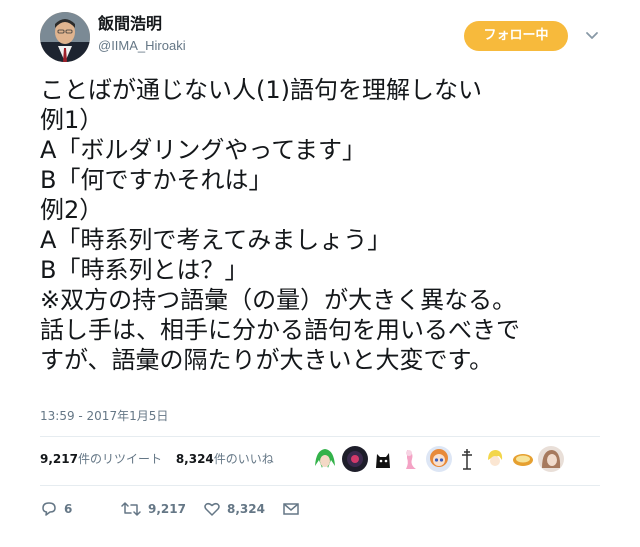 Image resolution: width=640 pixels, height=547 pixels. Describe the element at coordinates (267, 360) in the screenshot. I see `tweet-line: すが、語彙の隔たりが大きいと大変です。` at that location.